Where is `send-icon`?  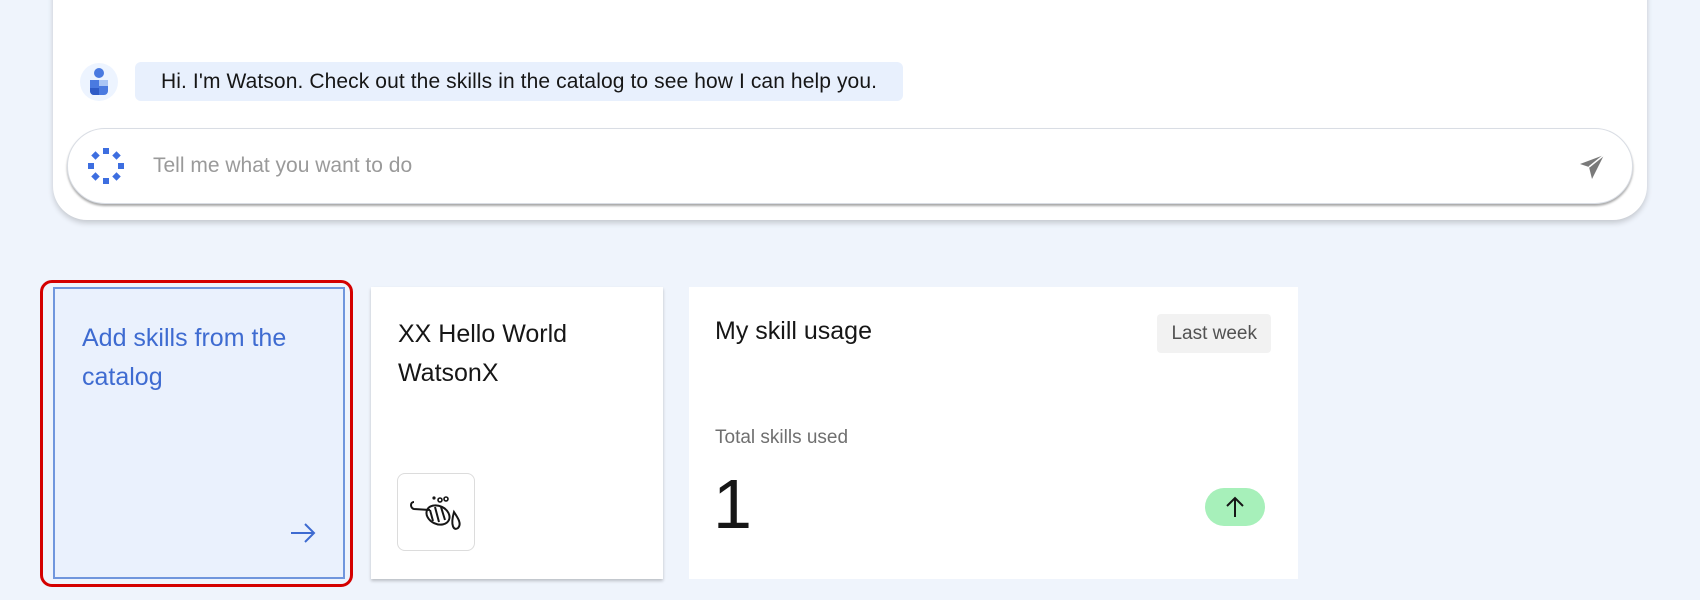
send-icon is located at coordinates (1592, 167).